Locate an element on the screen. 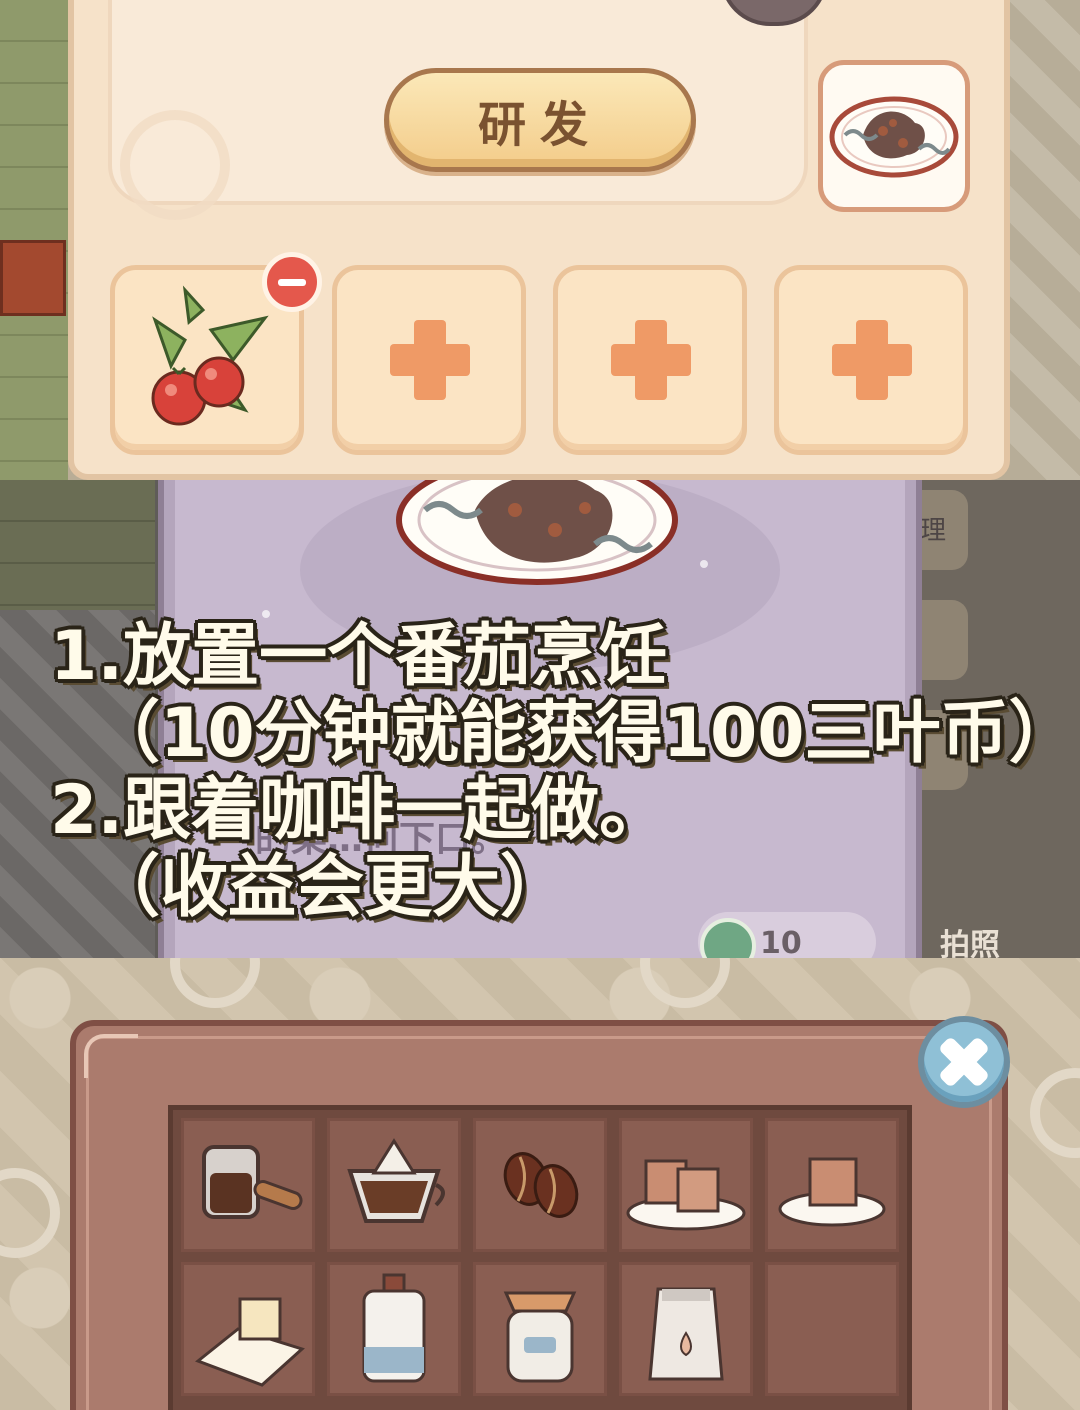 The height and width of the screenshot is (1410, 1080). cost-value: 10 is located at coordinates (781, 942).